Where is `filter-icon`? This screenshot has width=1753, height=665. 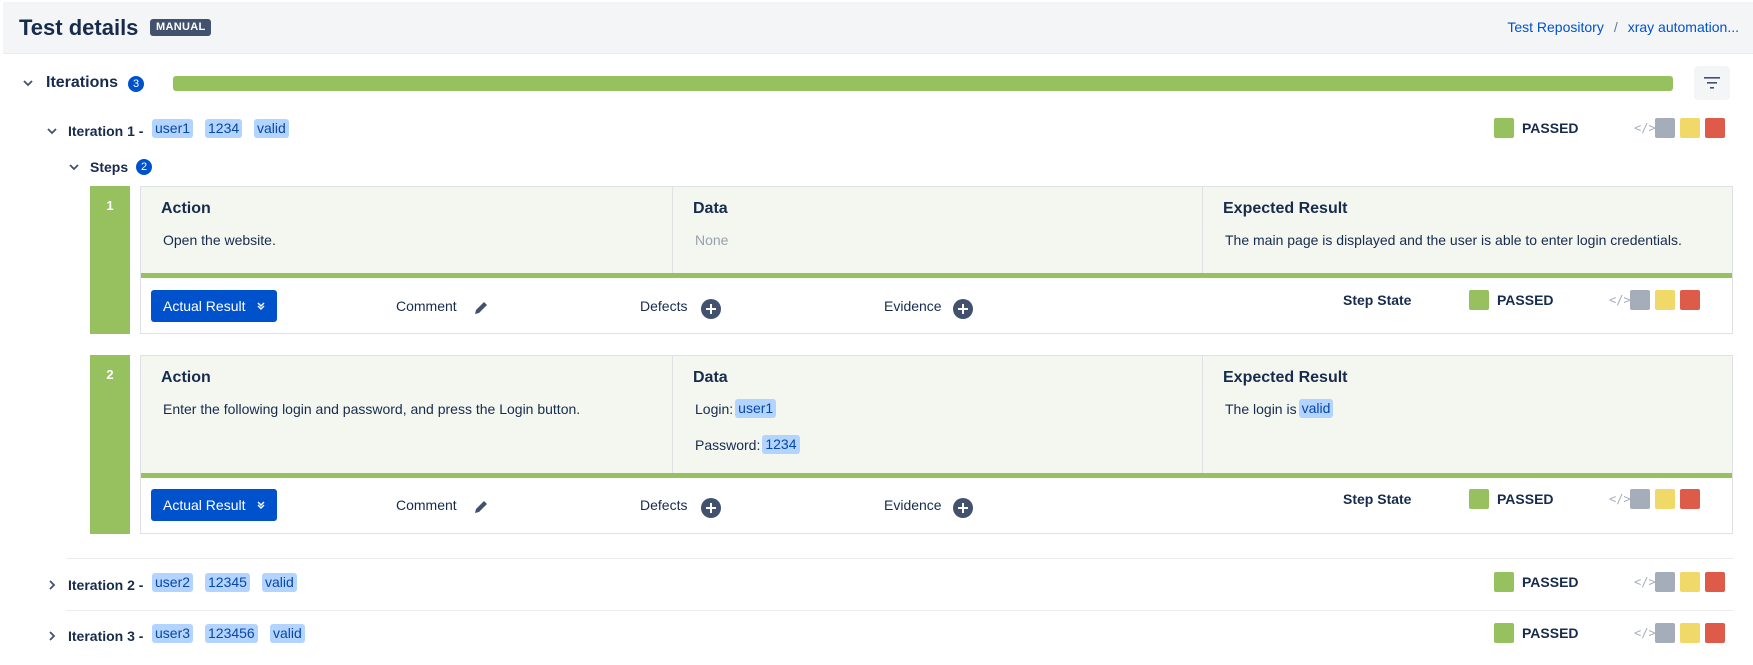 filter-icon is located at coordinates (1712, 83).